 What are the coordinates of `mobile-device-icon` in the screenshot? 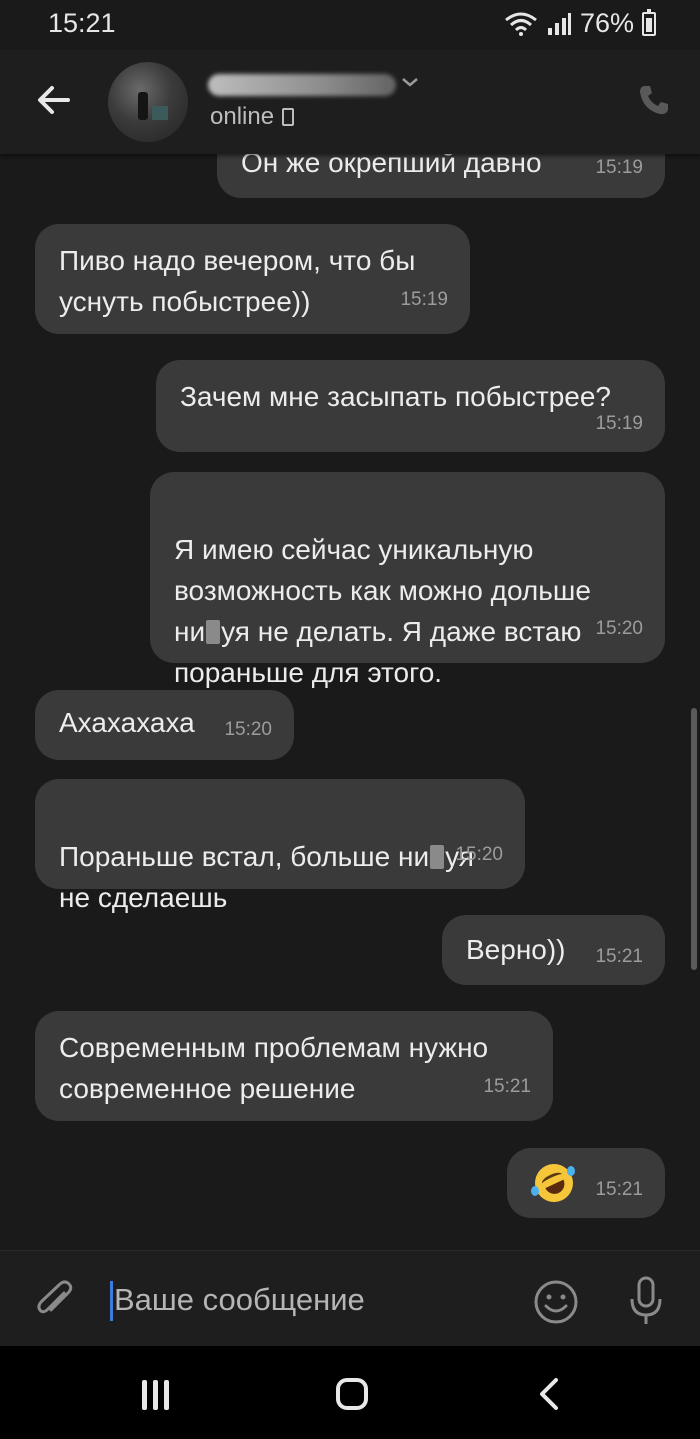 It's located at (288, 117).